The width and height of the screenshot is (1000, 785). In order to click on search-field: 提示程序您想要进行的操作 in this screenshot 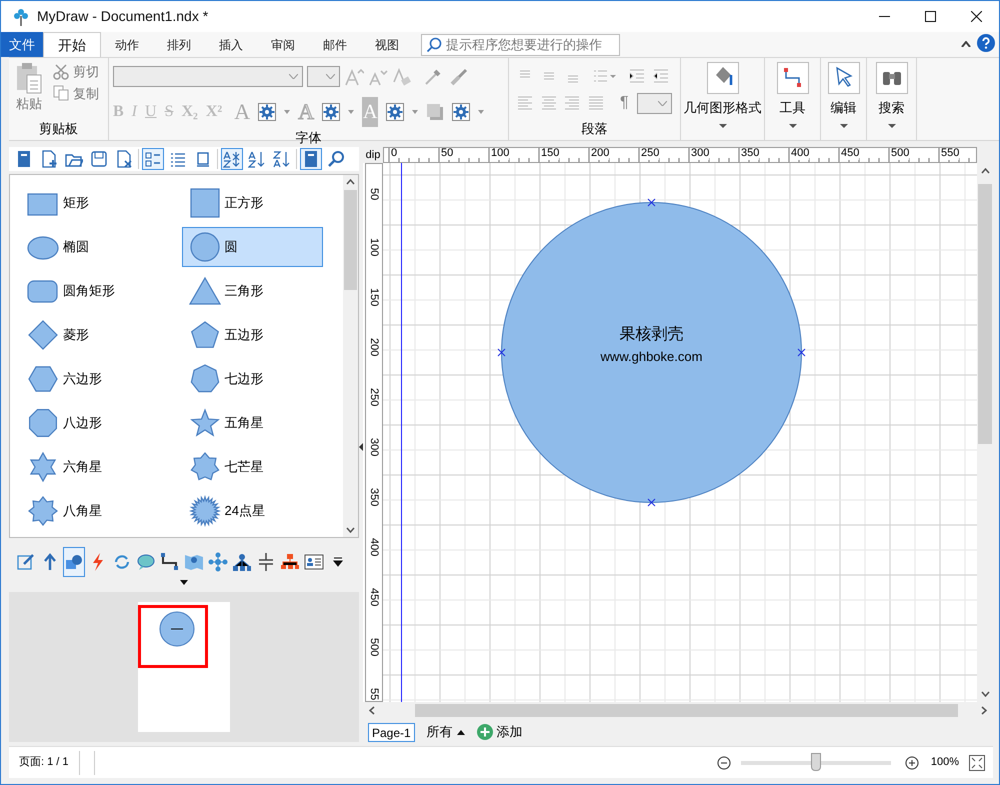, I will do `click(520, 45)`.